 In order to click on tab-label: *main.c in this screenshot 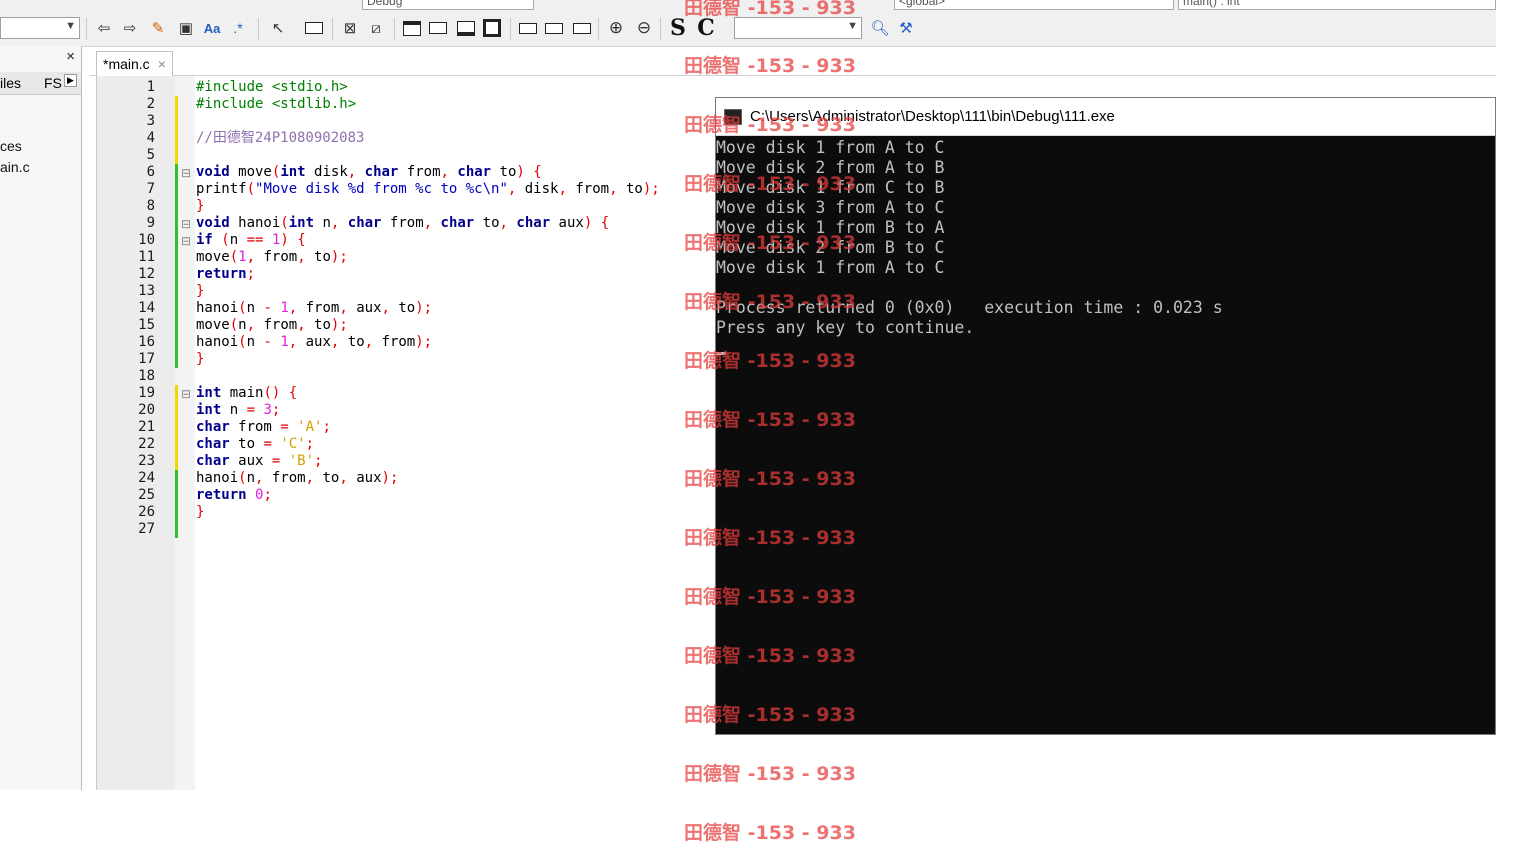, I will do `click(126, 64)`.